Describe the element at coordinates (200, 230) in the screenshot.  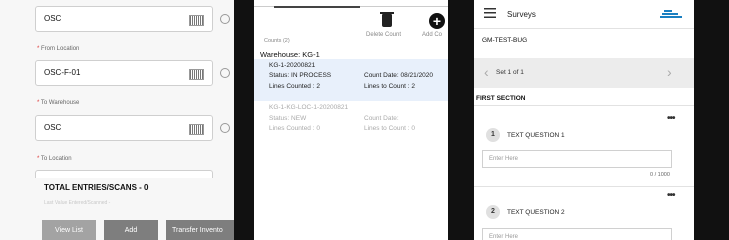
I see `transfer-inventory-button: Transfer Invento` at that location.